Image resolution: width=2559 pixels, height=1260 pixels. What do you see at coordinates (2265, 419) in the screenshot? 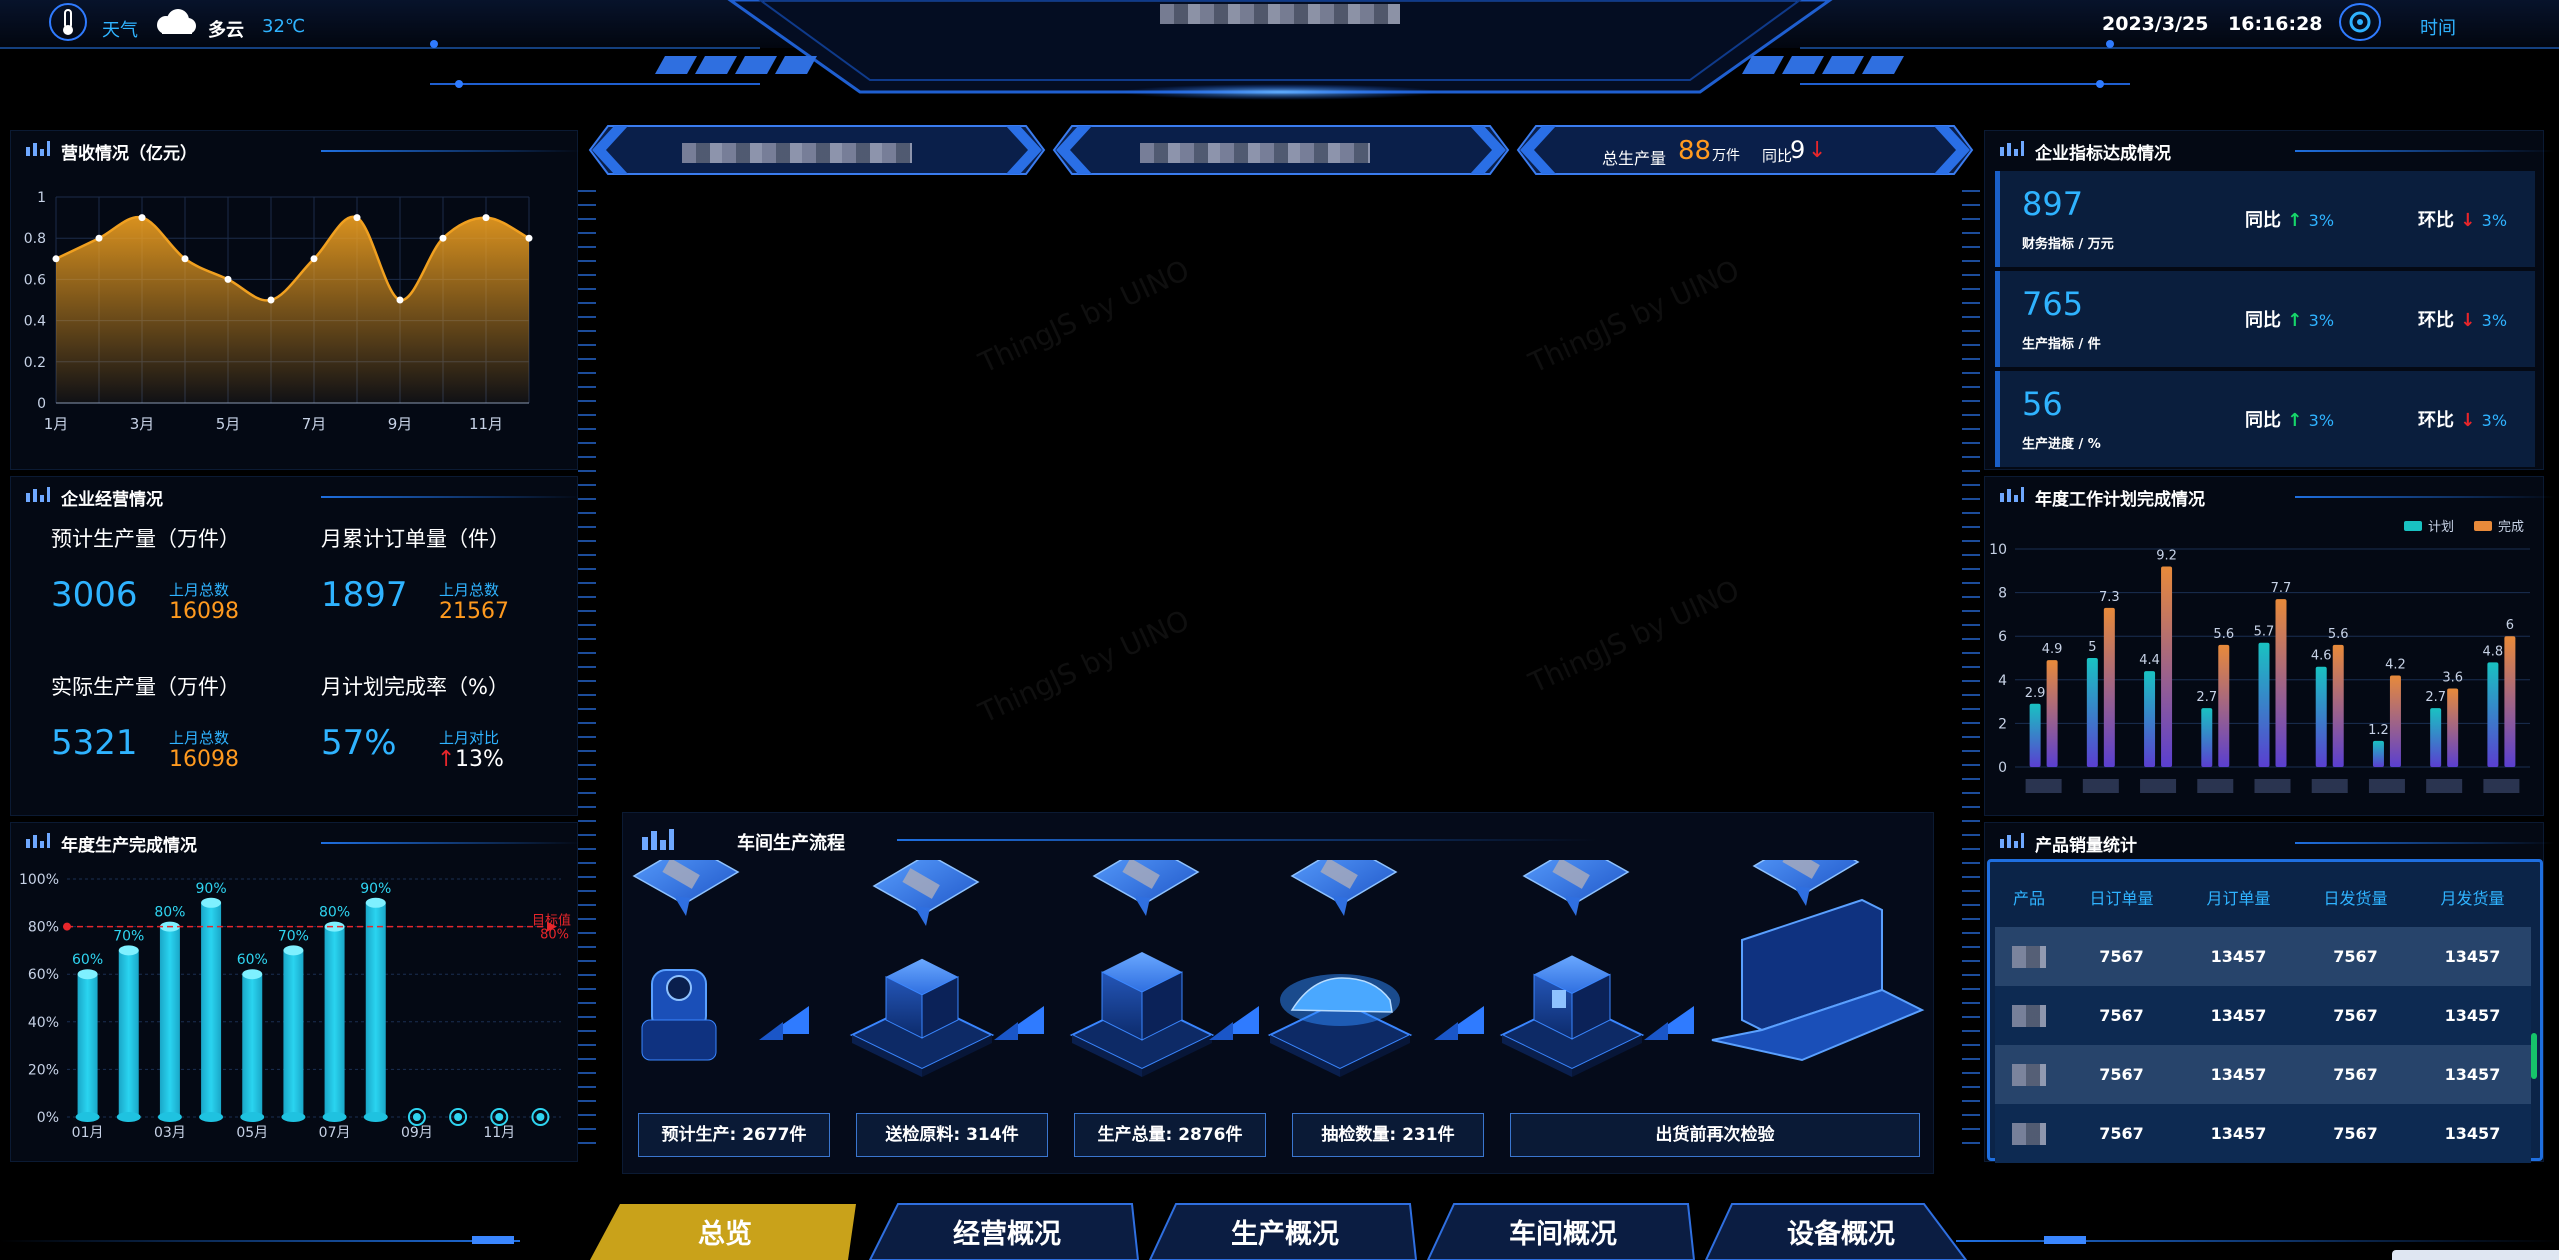
I see `kpi-card-progress: 56 生产进度 / % 同比 ↑ 3% 环比 ↓ 3%` at bounding box center [2265, 419].